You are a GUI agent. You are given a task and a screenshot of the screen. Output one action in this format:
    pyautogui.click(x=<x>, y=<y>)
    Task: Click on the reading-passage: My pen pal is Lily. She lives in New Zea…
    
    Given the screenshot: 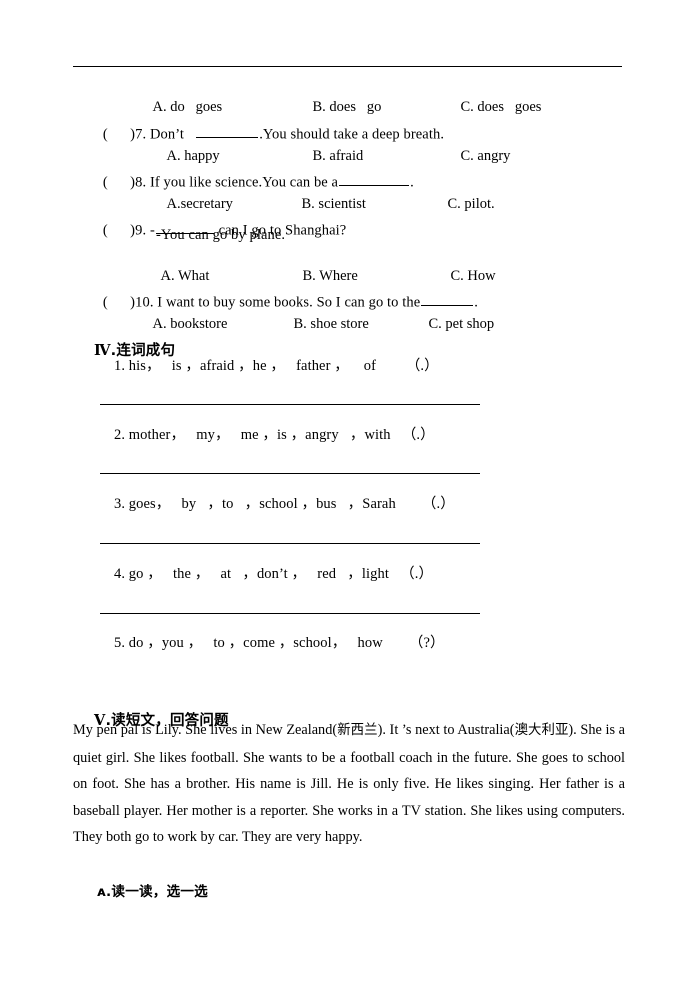 What is the action you would take?
    pyautogui.click(x=349, y=784)
    